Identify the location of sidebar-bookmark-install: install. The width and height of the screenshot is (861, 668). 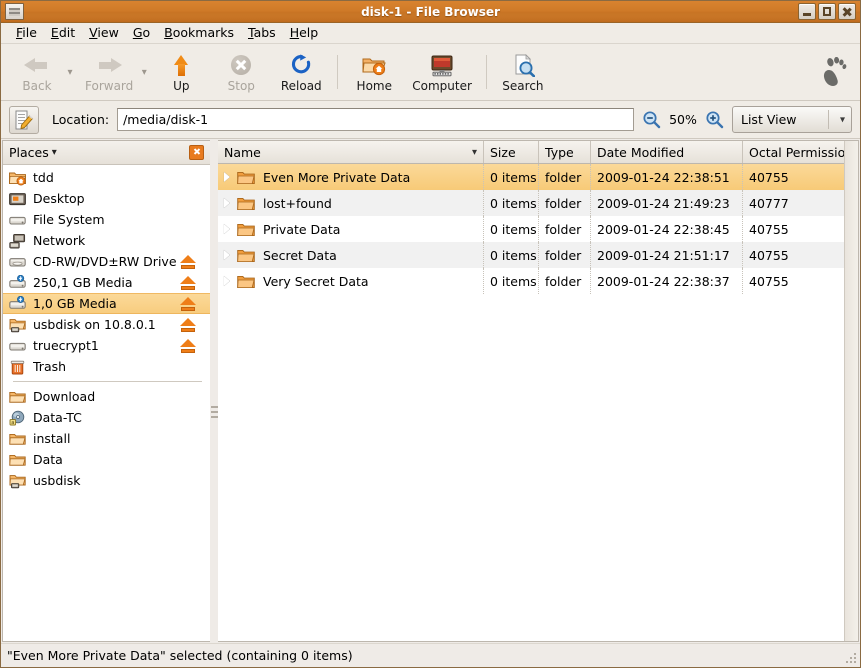
(106, 438).